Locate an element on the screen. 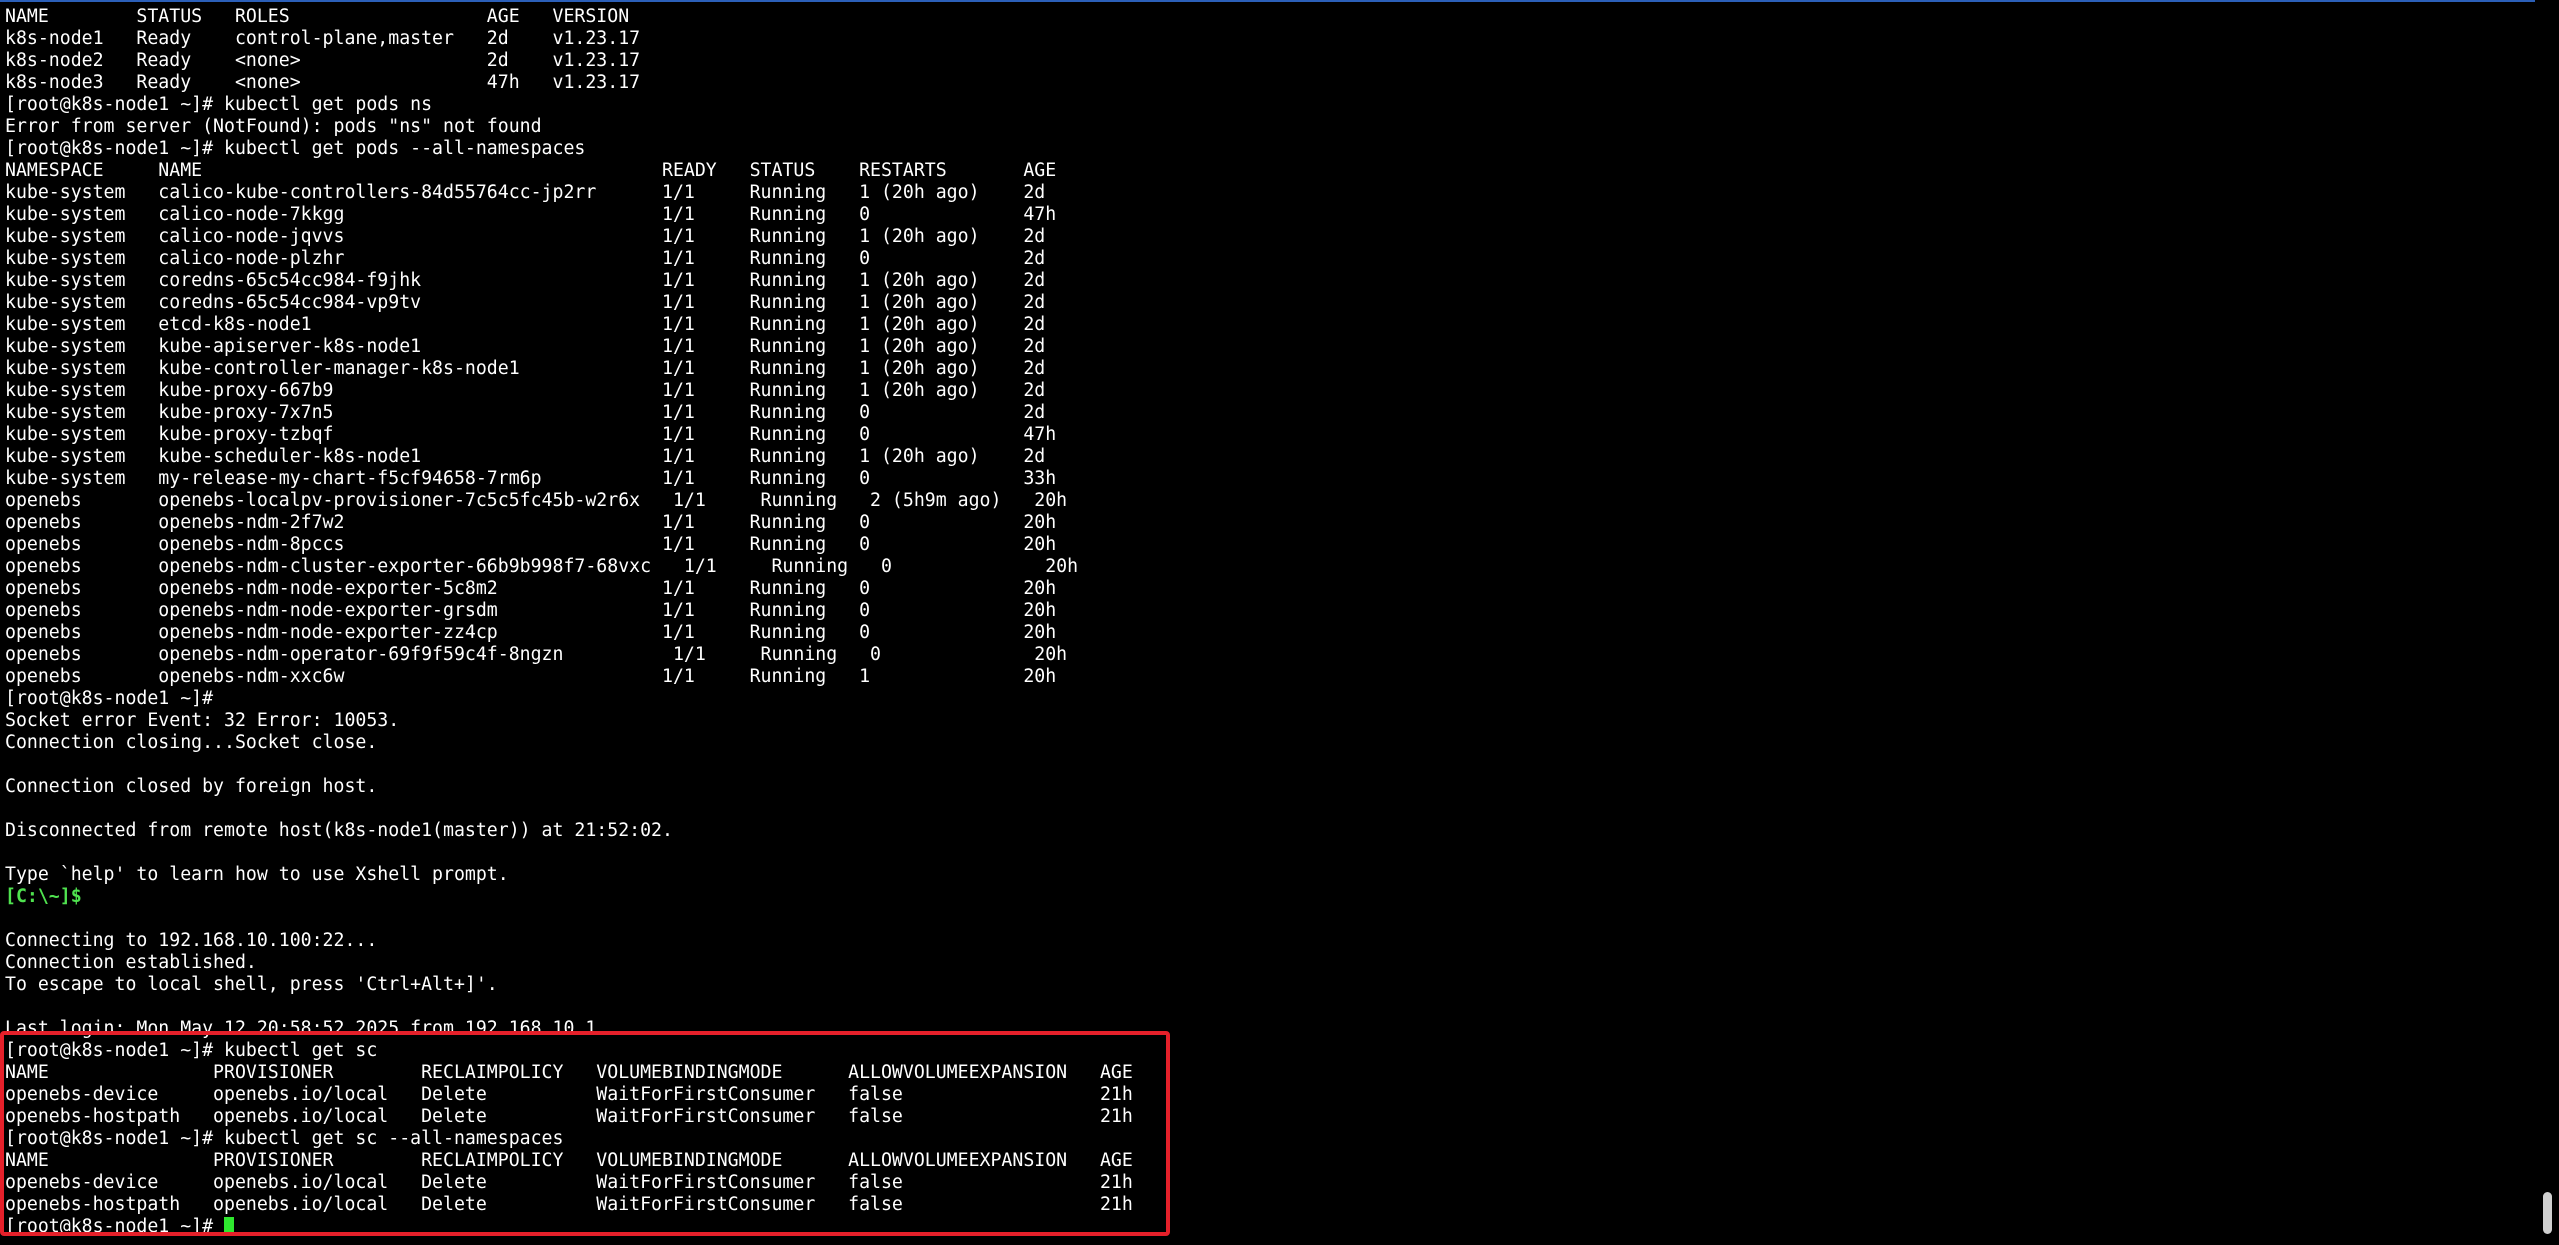  terminal-line: NAMESPACE NAME READY STATUS RESTARTS AGE is located at coordinates (569, 171).